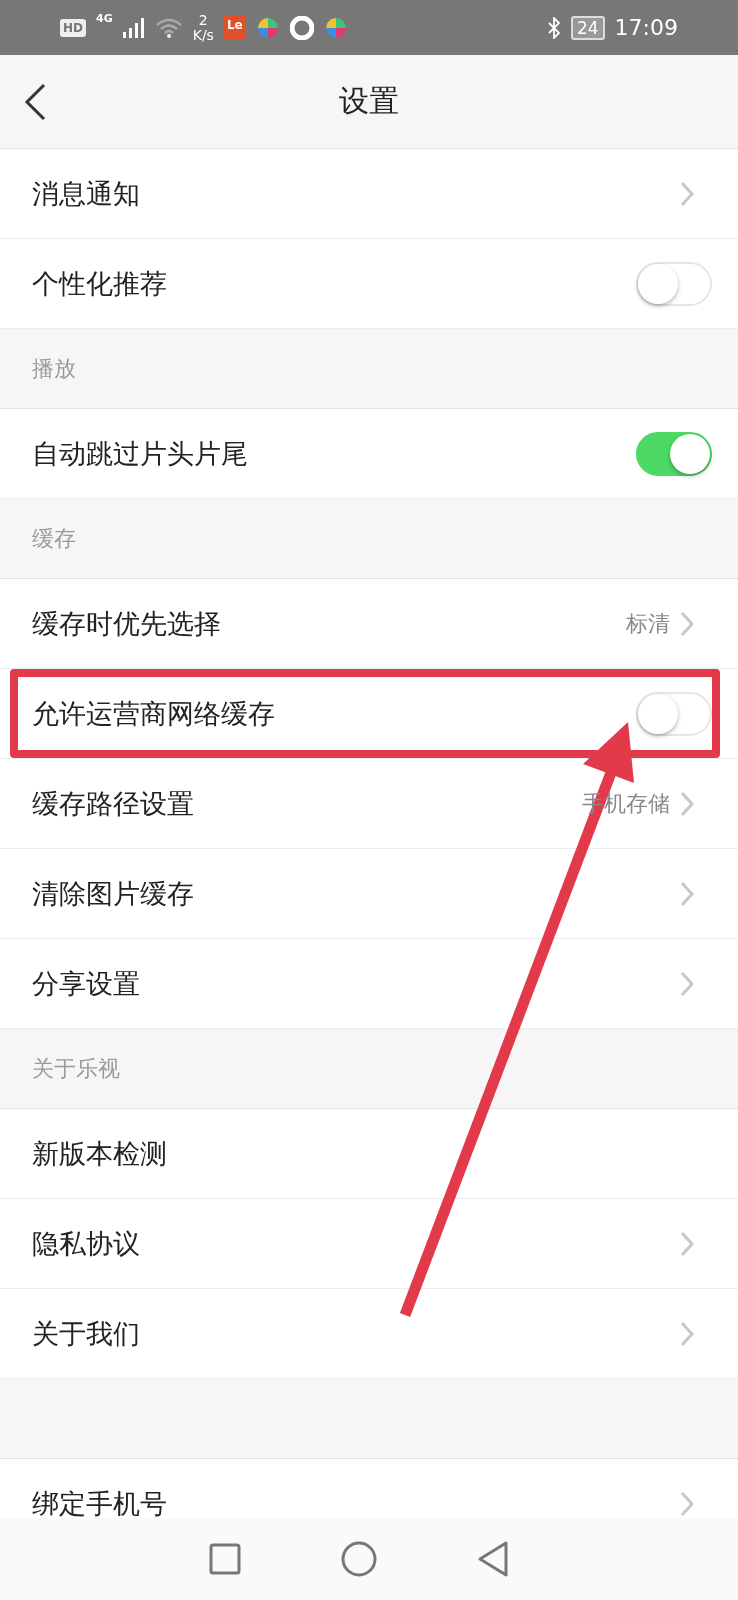  What do you see at coordinates (154, 713) in the screenshot?
I see `setting-label: 允许运营商网络缓存` at bounding box center [154, 713].